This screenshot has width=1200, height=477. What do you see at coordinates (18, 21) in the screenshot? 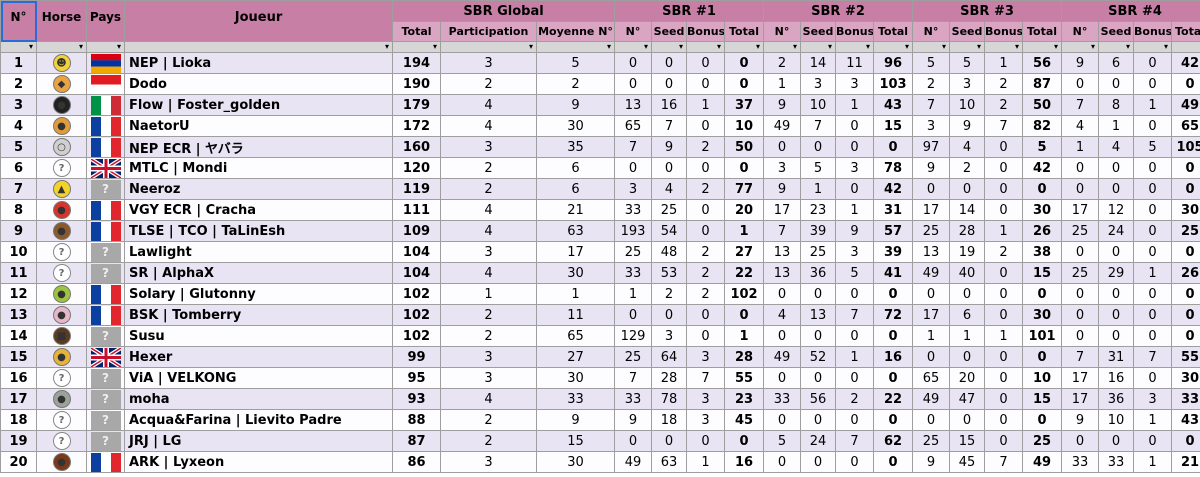
I see `header-rank: N°` at bounding box center [18, 21].